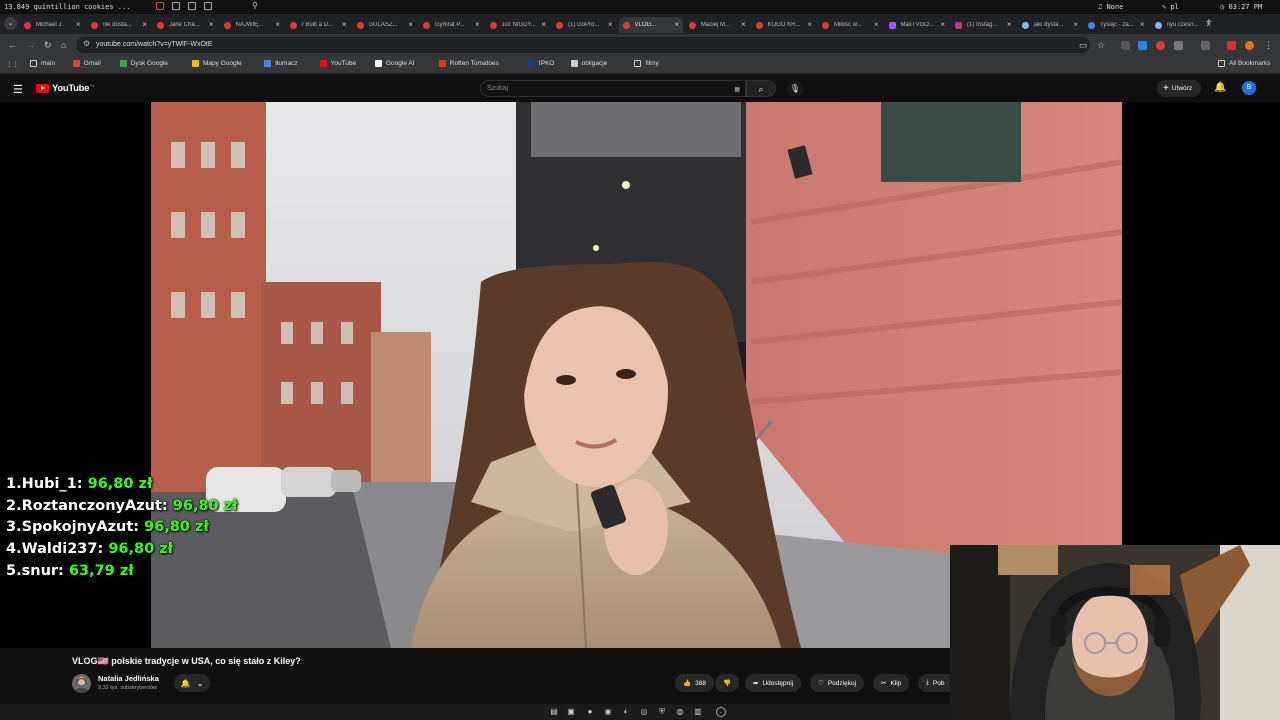  I want to click on workspace-switcher, so click(184, 6).